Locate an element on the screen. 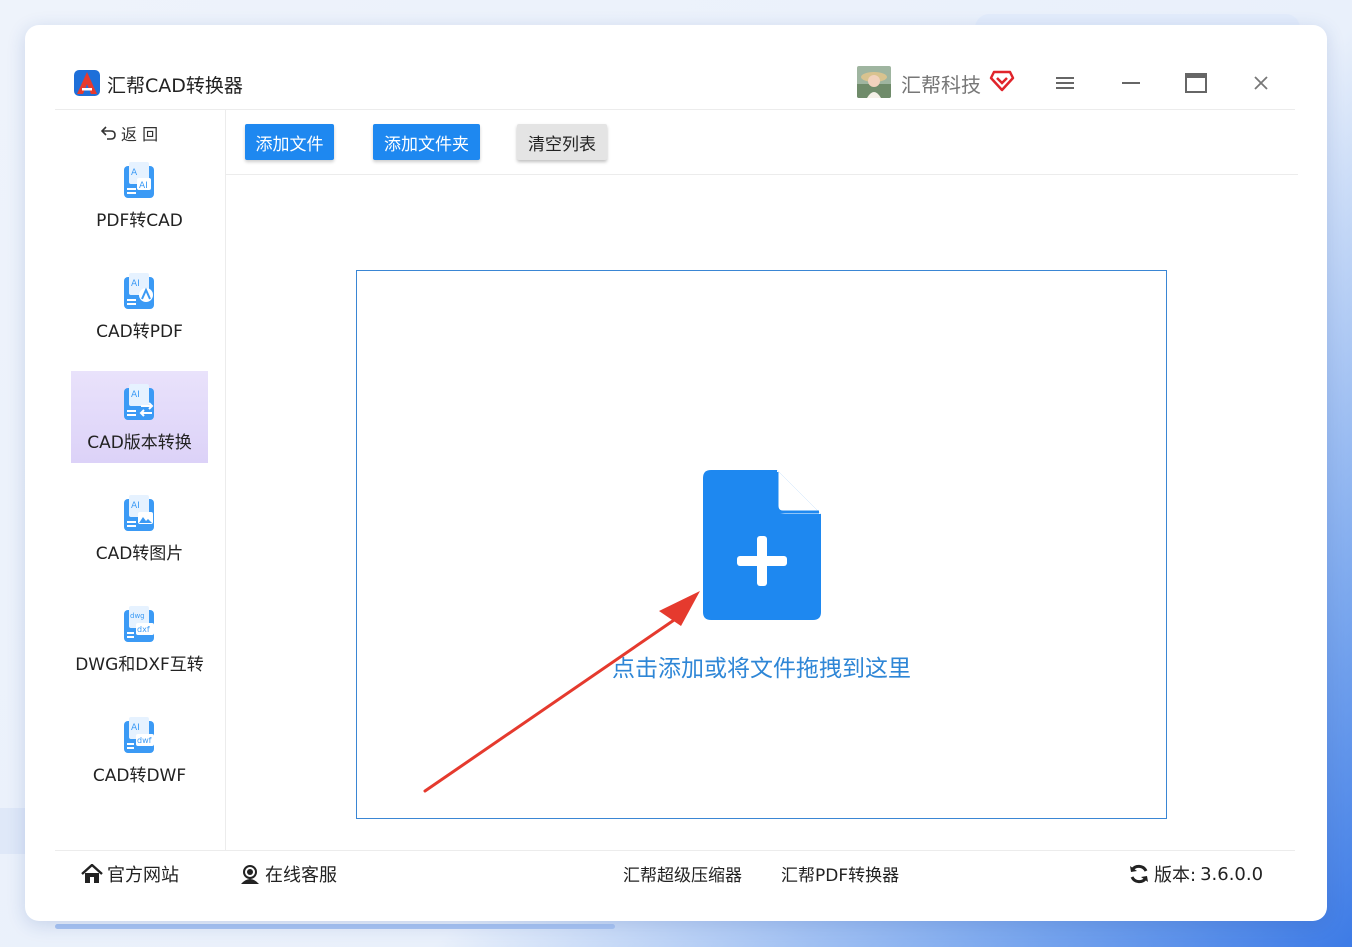  back-button: 返 回 is located at coordinates (129, 133).